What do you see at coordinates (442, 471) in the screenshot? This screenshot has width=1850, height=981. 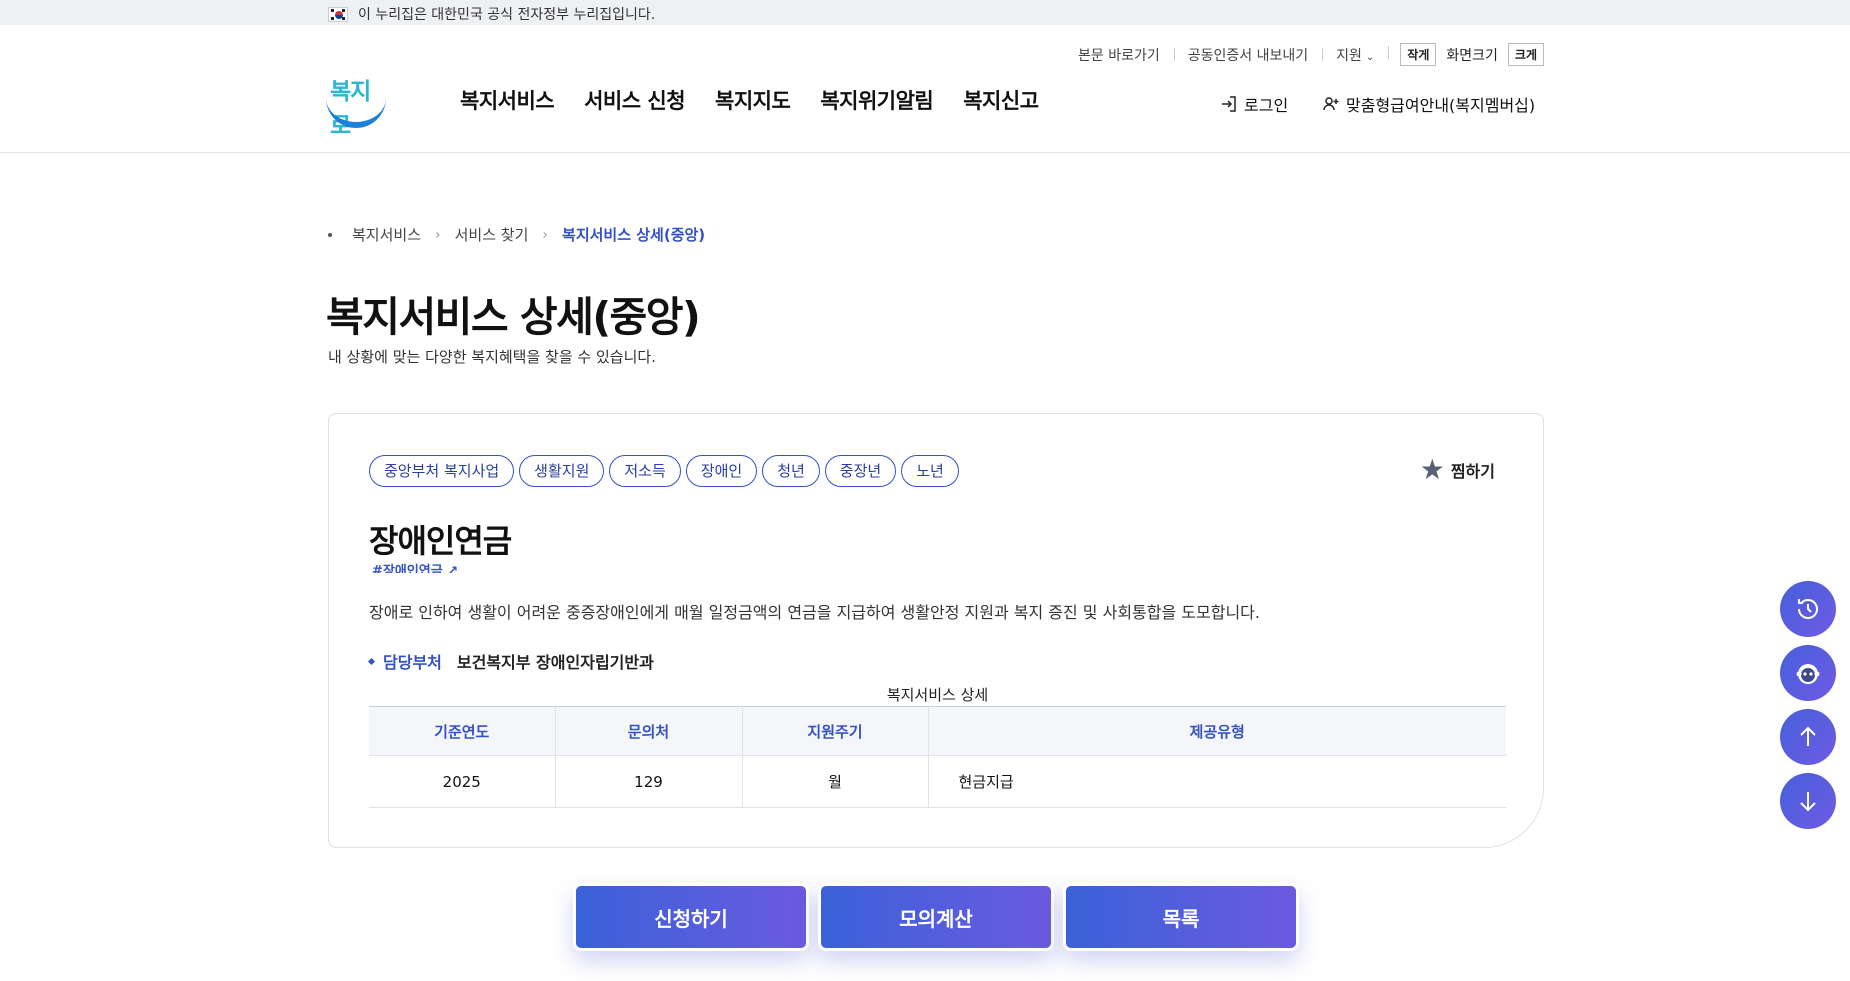 I see `tag-chip: 중앙부처 복지사업` at bounding box center [442, 471].